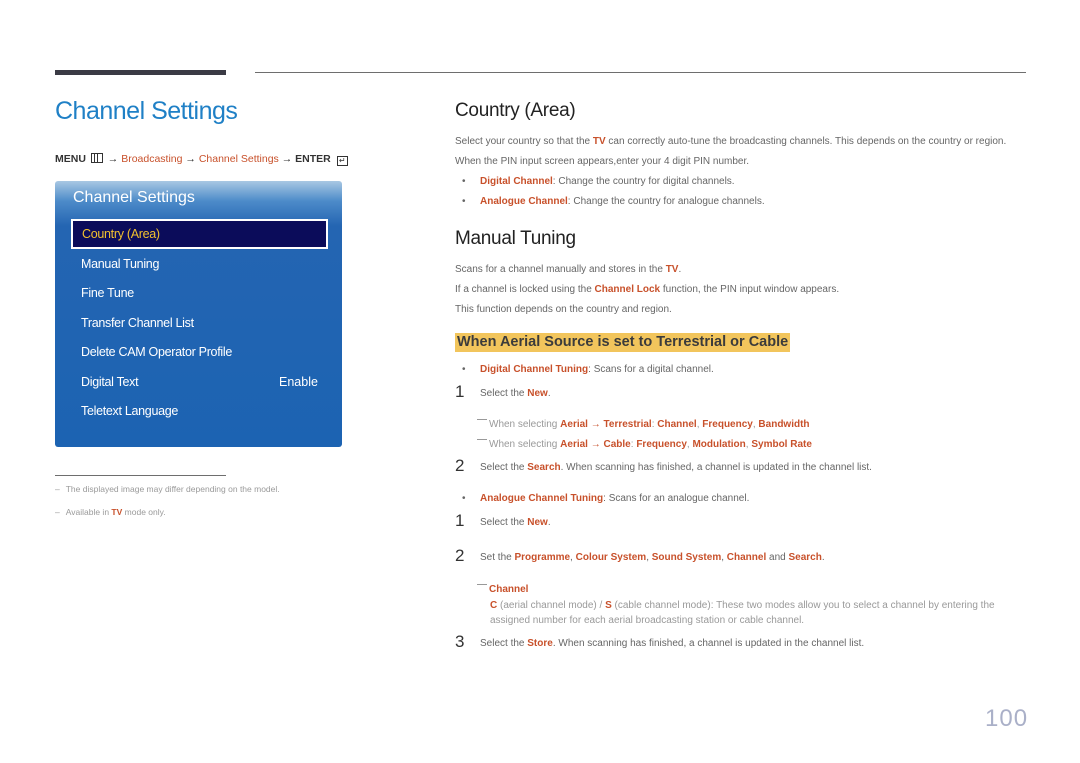  I want to click on breadcrumb-menu: MENU, so click(70, 159).